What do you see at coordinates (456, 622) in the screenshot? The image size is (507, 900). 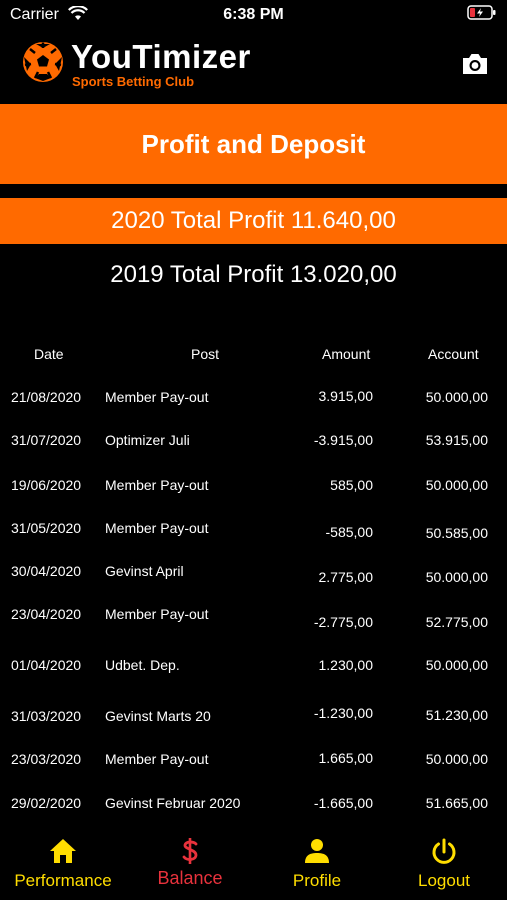 I see `row-account: 52.775,00` at bounding box center [456, 622].